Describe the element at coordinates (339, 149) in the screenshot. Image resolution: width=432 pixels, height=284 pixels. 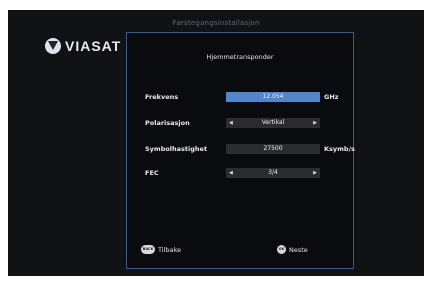
I see `symbolhastighet-unit: Ksymb/s` at that location.